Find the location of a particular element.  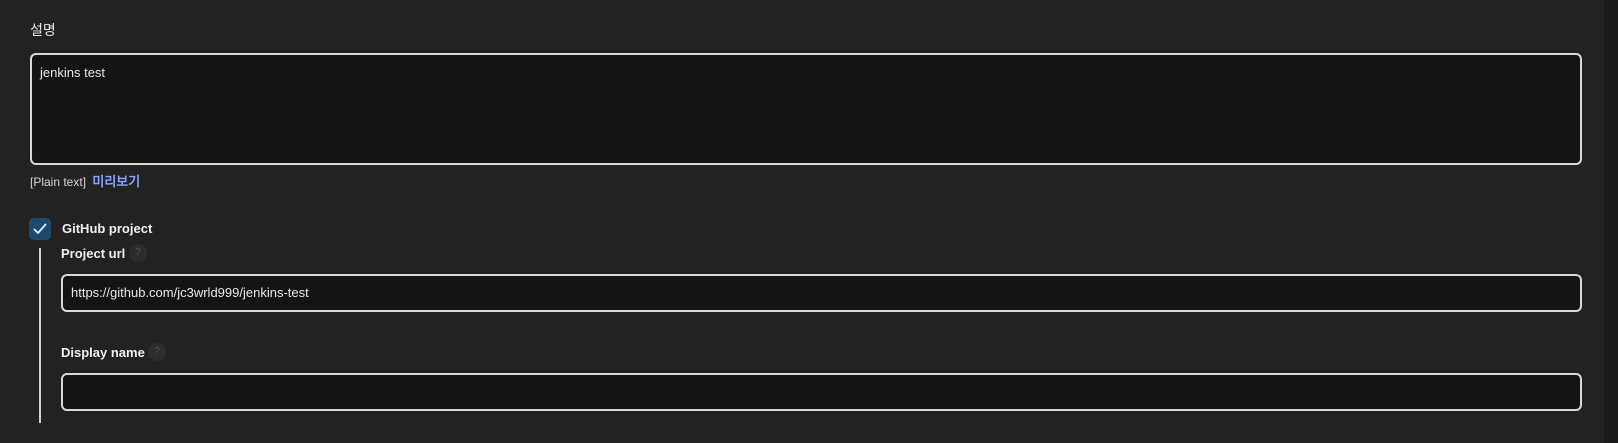

display-name-help-icon: ? is located at coordinates (157, 352).